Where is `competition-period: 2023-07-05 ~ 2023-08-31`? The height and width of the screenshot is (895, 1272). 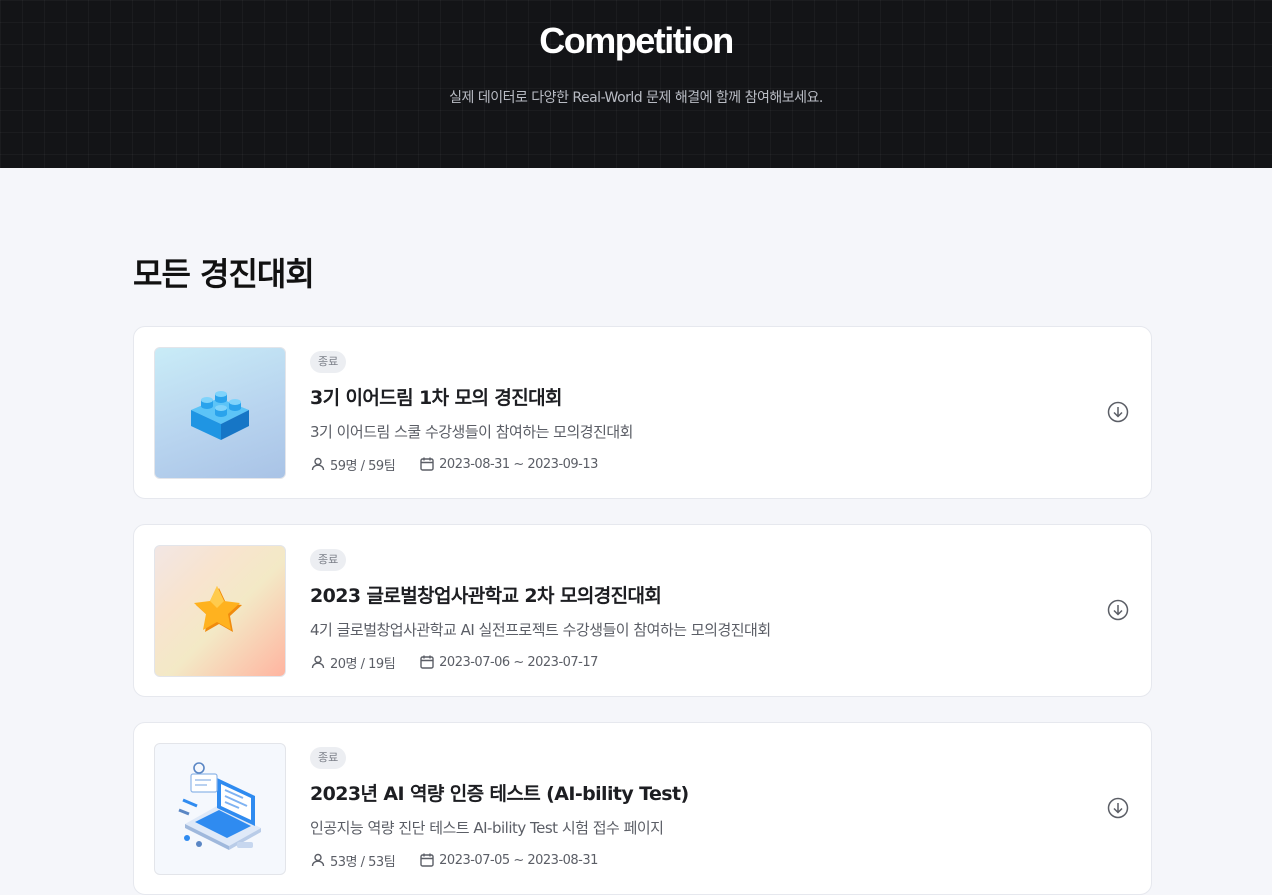
competition-period: 2023-07-05 ~ 2023-08-31 is located at coordinates (518, 860).